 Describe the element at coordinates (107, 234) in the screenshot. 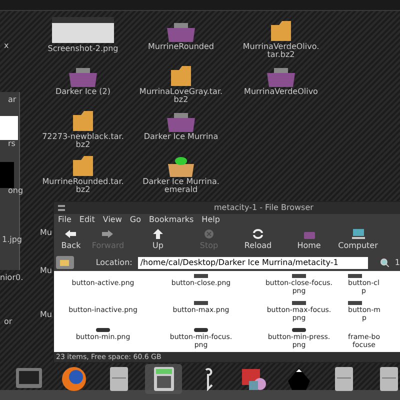

I see `right-arrow-icon` at that location.